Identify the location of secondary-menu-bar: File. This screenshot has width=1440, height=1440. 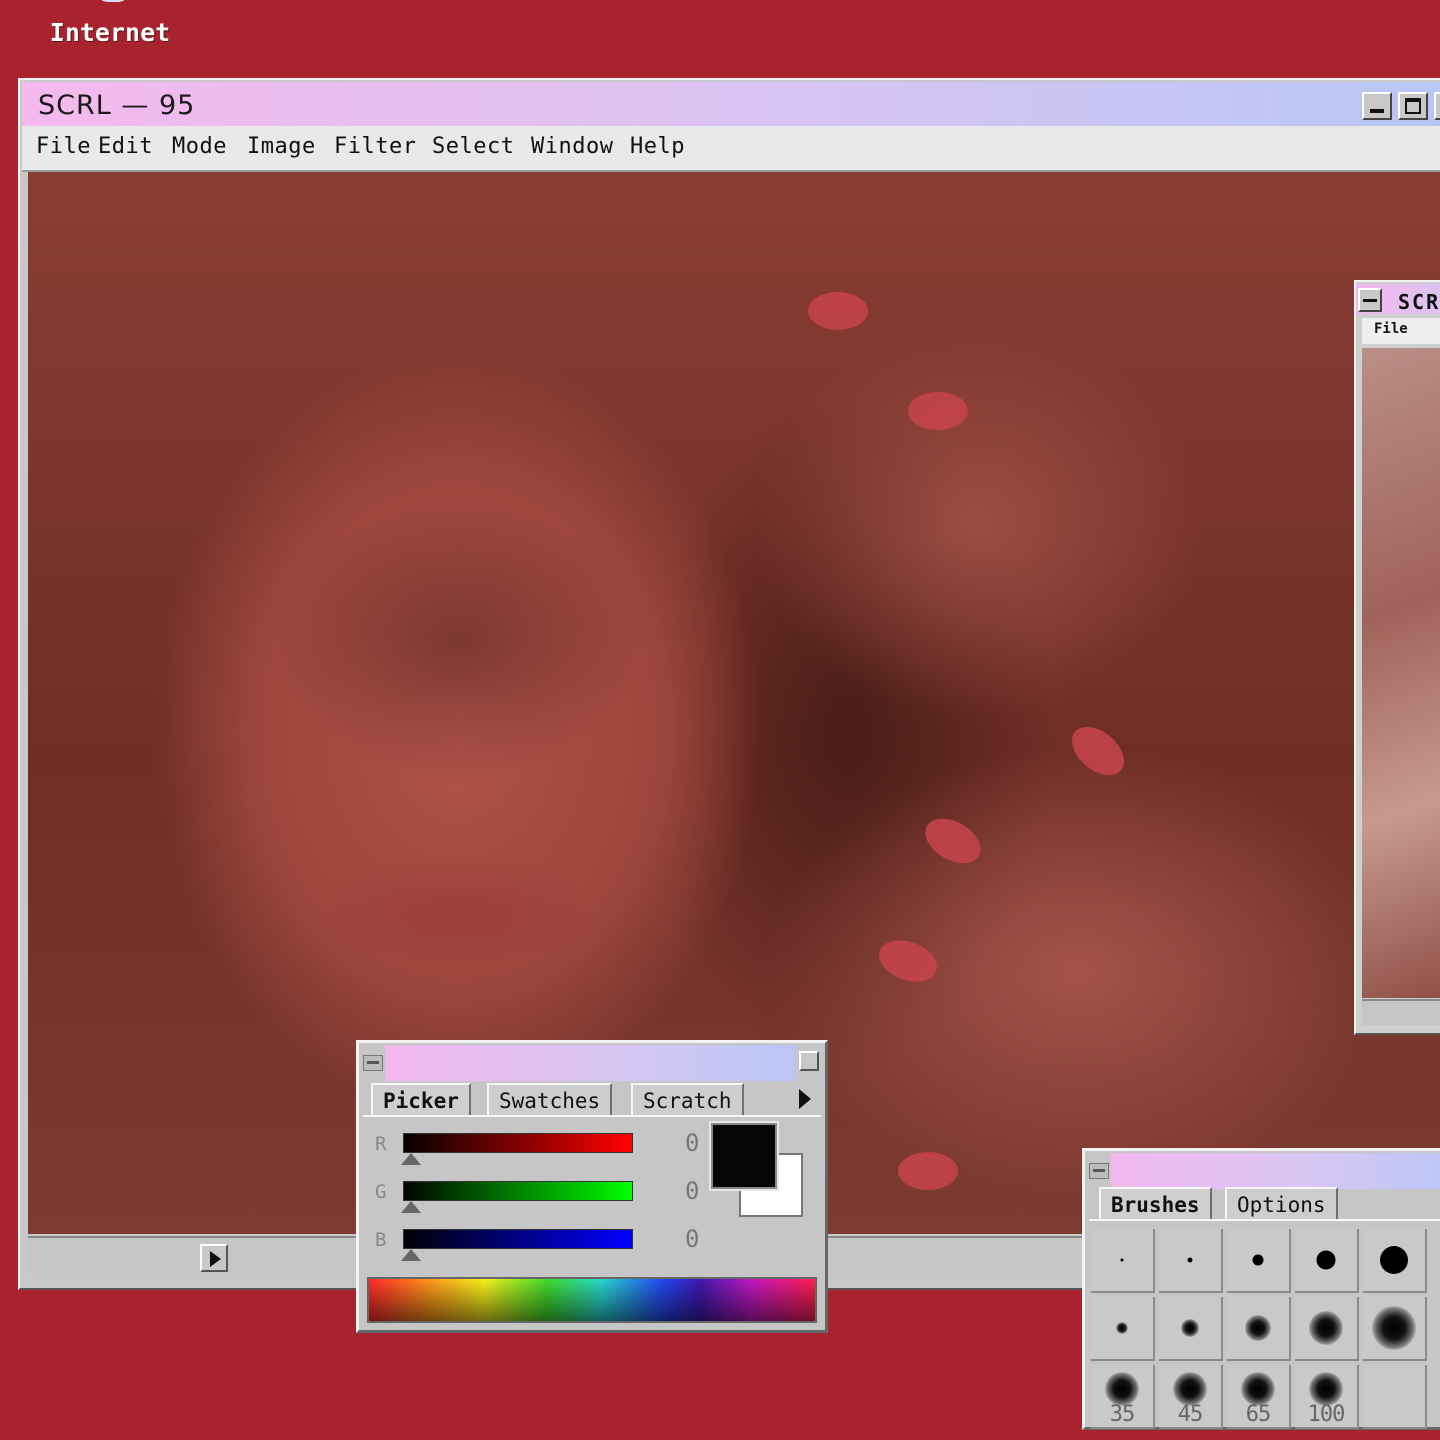
(1401, 331).